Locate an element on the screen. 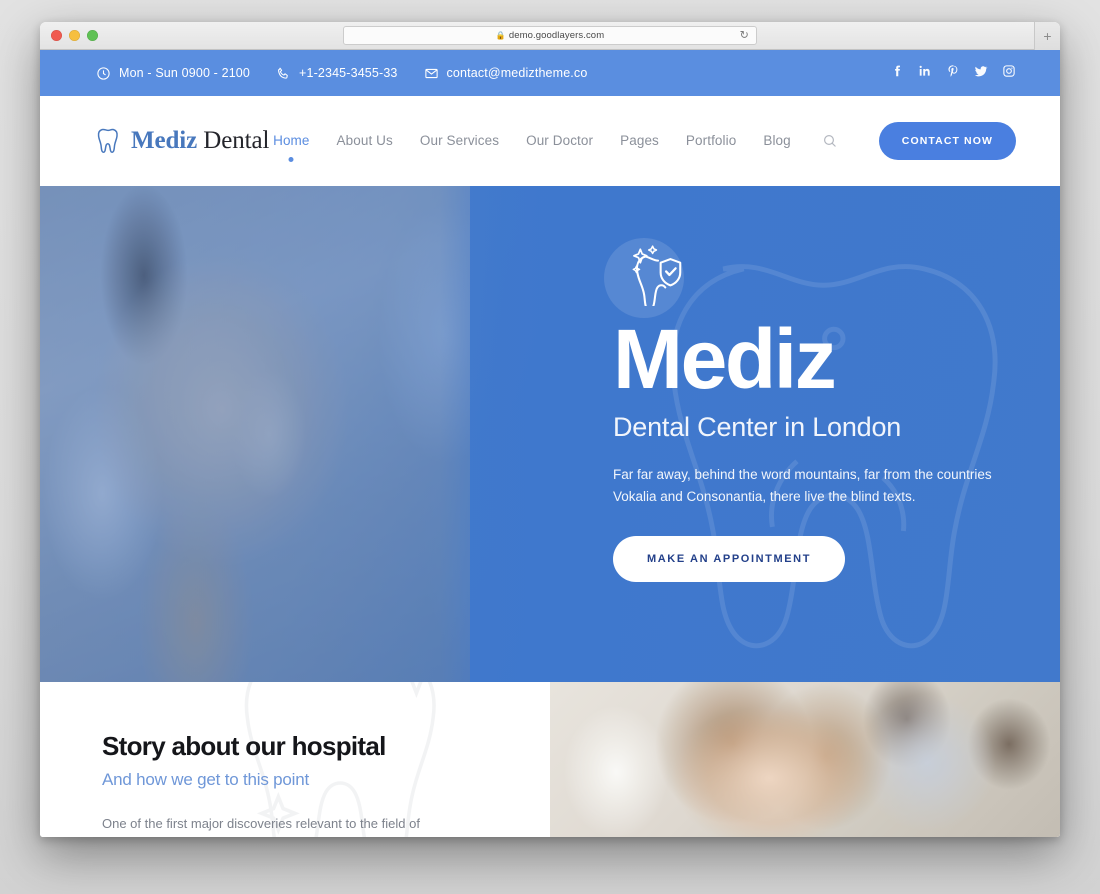 The height and width of the screenshot is (894, 1100). browser-chrome-bar: 🔒 demo.goodlayers.com ↻ + is located at coordinates (550, 36).